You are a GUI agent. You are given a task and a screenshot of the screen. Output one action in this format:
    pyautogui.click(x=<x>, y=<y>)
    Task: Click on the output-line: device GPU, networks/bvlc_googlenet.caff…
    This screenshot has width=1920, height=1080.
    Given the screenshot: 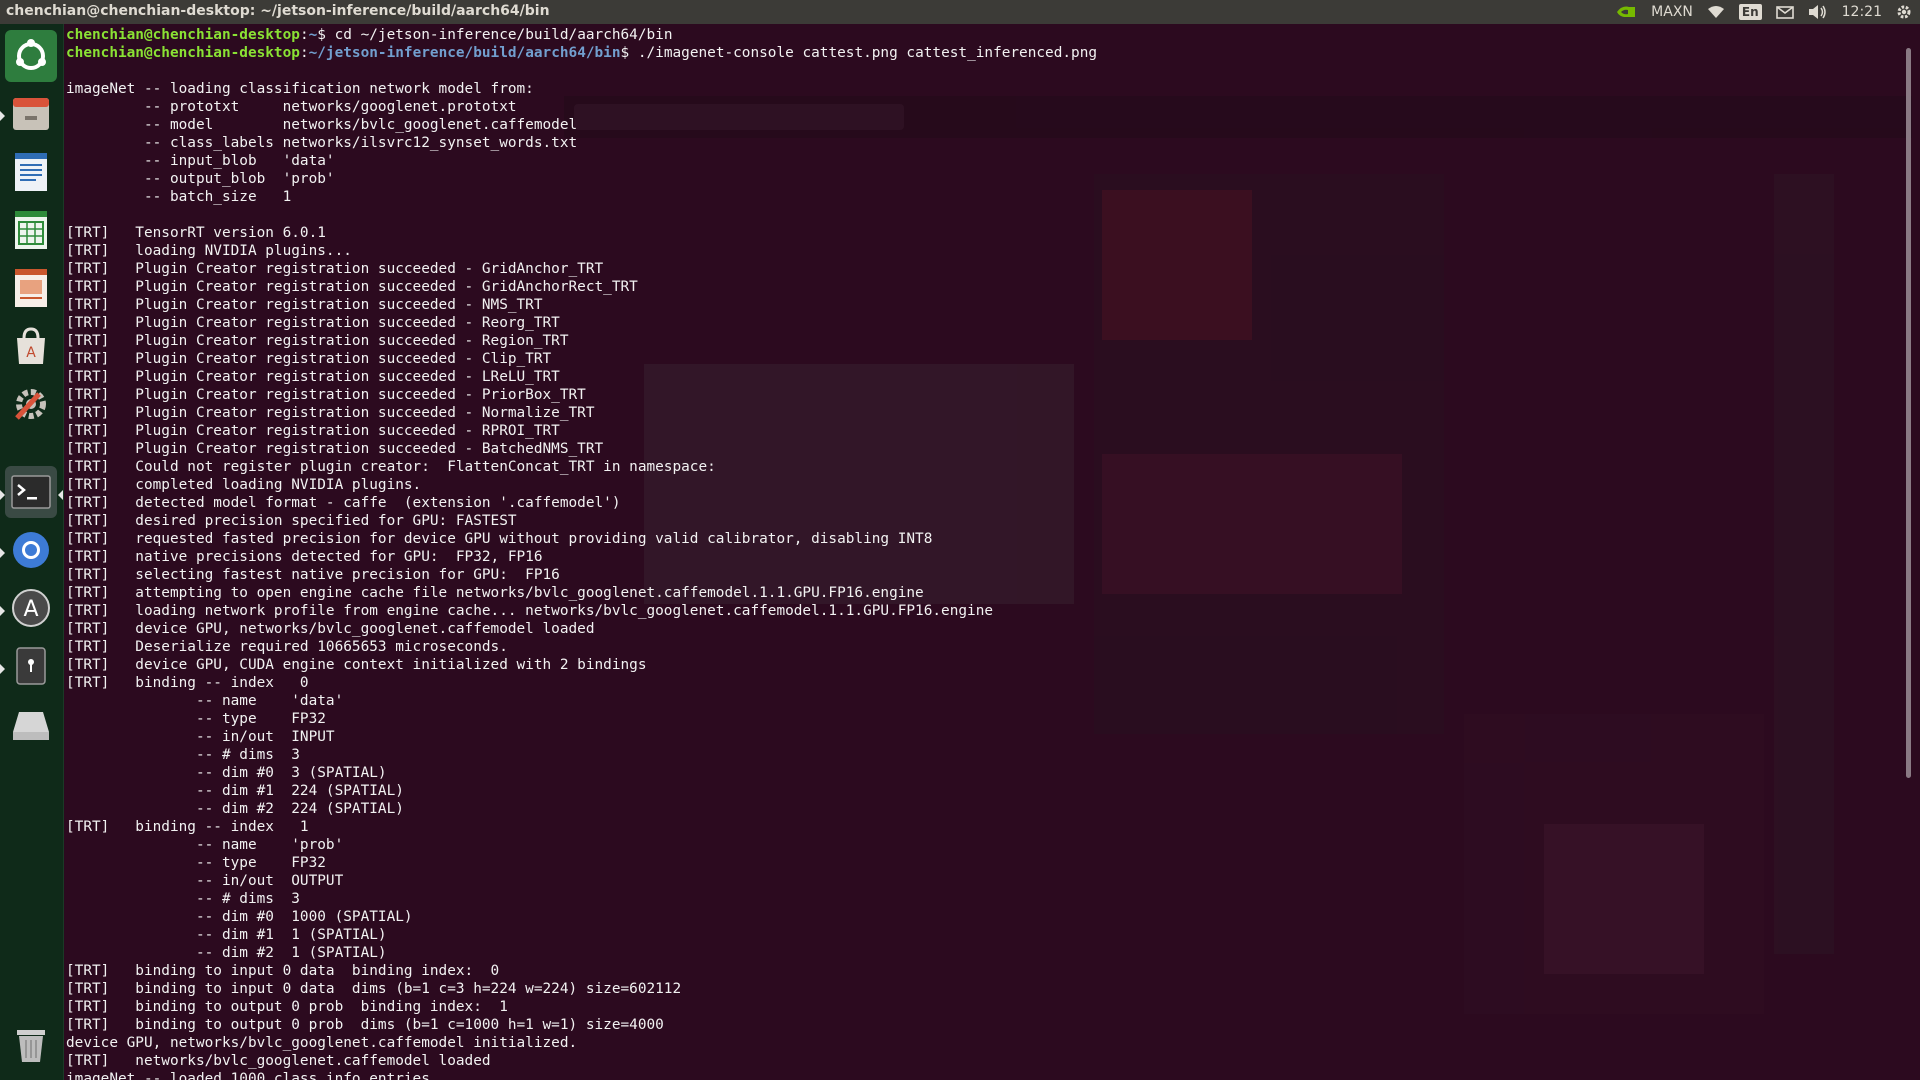 What is the action you would take?
    pyautogui.click(x=322, y=1043)
    